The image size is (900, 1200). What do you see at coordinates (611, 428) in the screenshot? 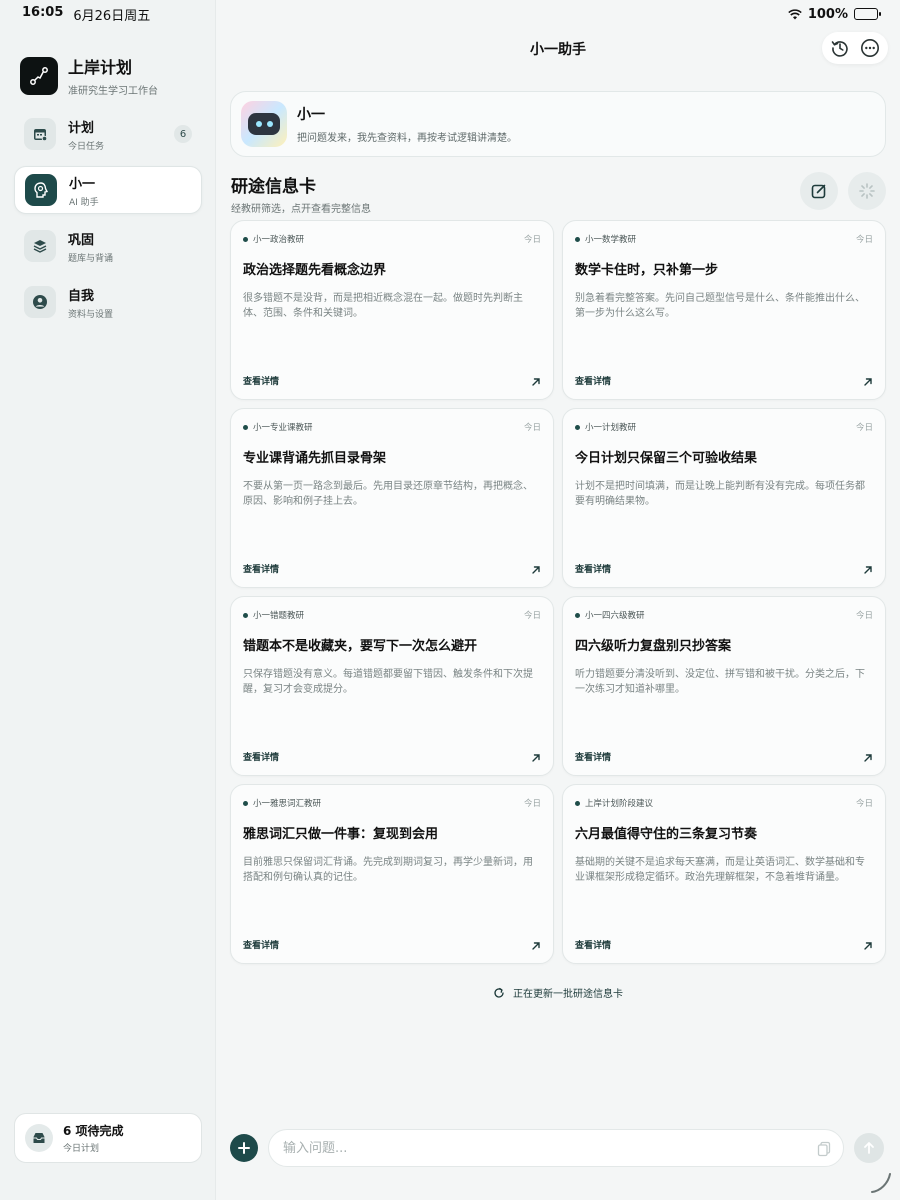
I see `card-tag: 小一计划教研` at bounding box center [611, 428].